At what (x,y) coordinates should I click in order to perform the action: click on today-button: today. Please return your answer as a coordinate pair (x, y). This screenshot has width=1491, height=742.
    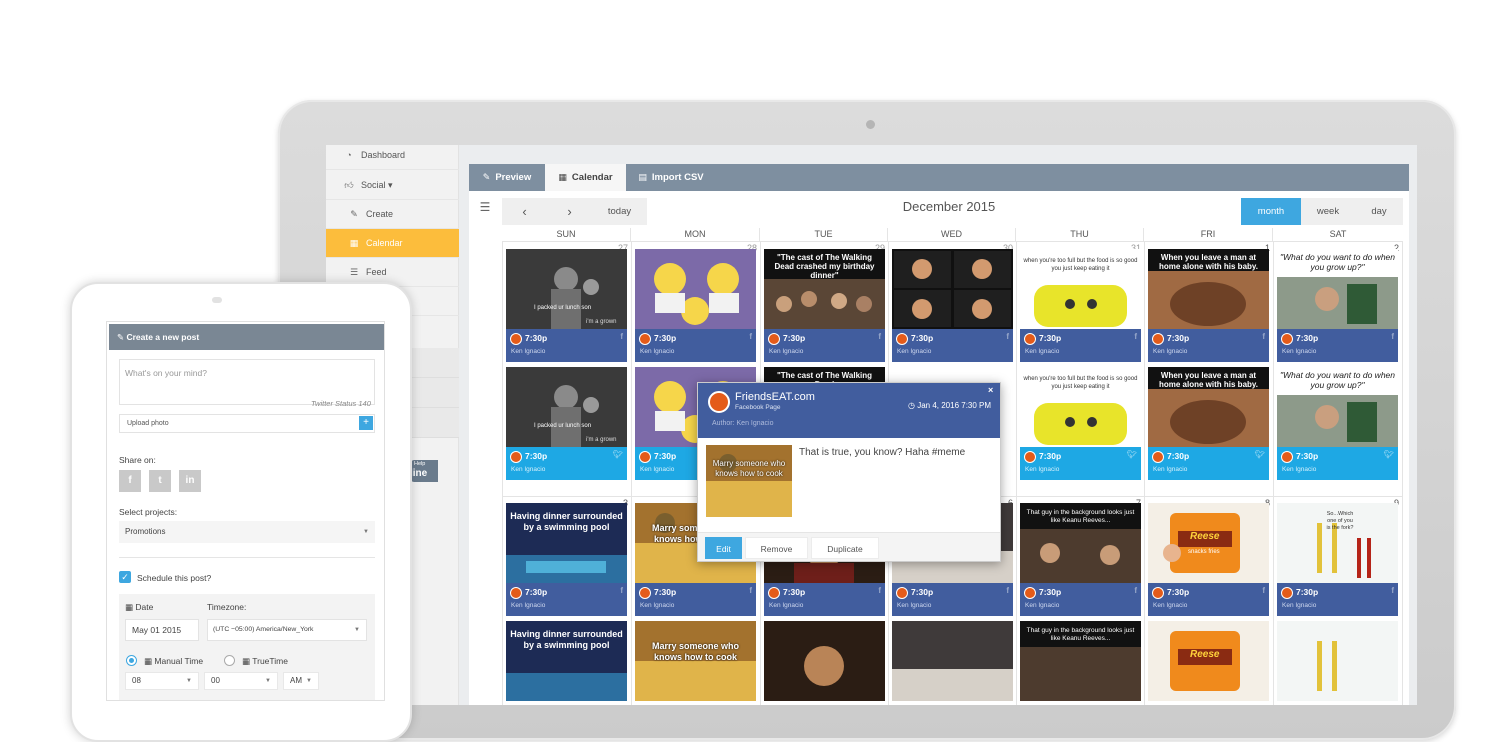
    Looking at the image, I should click on (619, 211).